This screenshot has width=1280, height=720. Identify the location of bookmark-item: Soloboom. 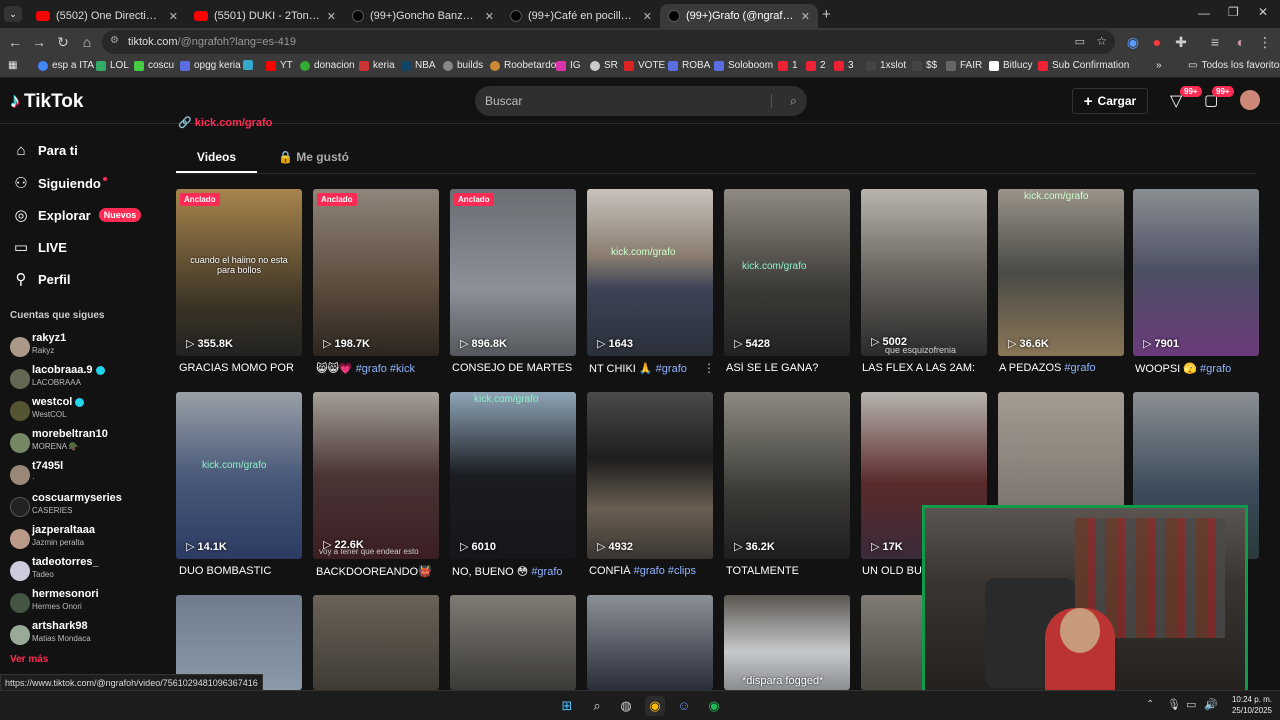
(743, 65).